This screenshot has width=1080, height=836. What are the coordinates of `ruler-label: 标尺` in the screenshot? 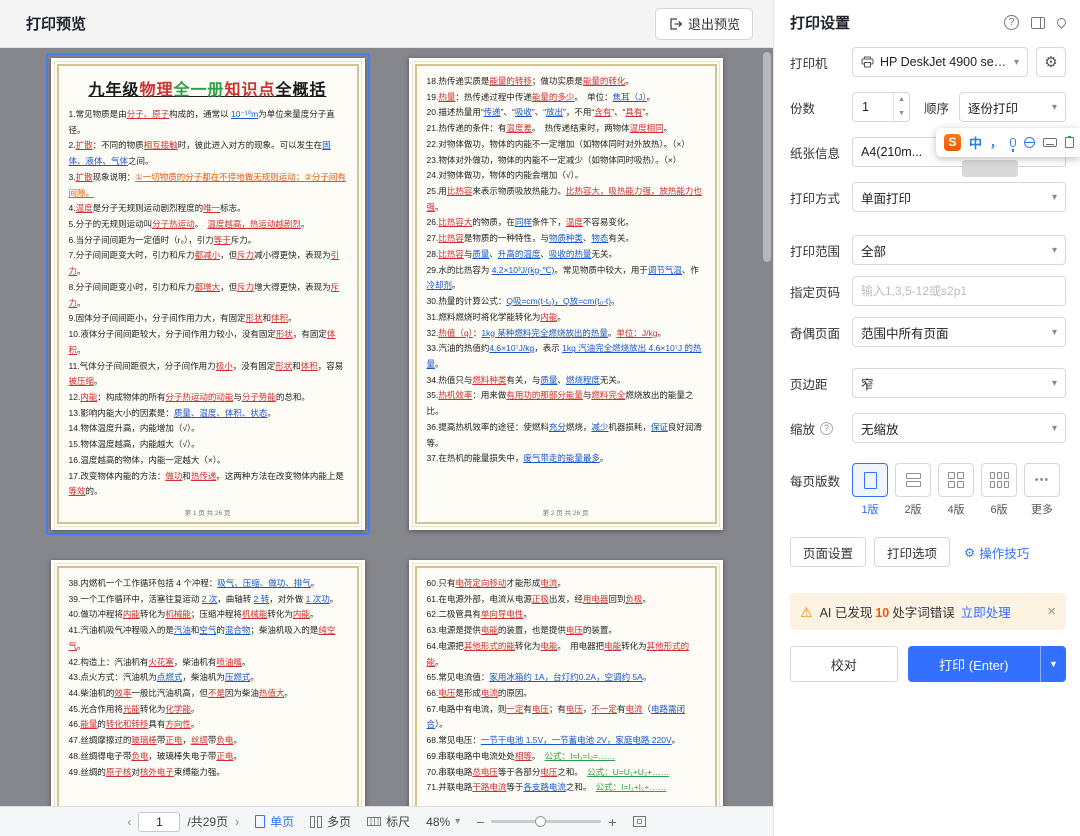 It's located at (398, 822).